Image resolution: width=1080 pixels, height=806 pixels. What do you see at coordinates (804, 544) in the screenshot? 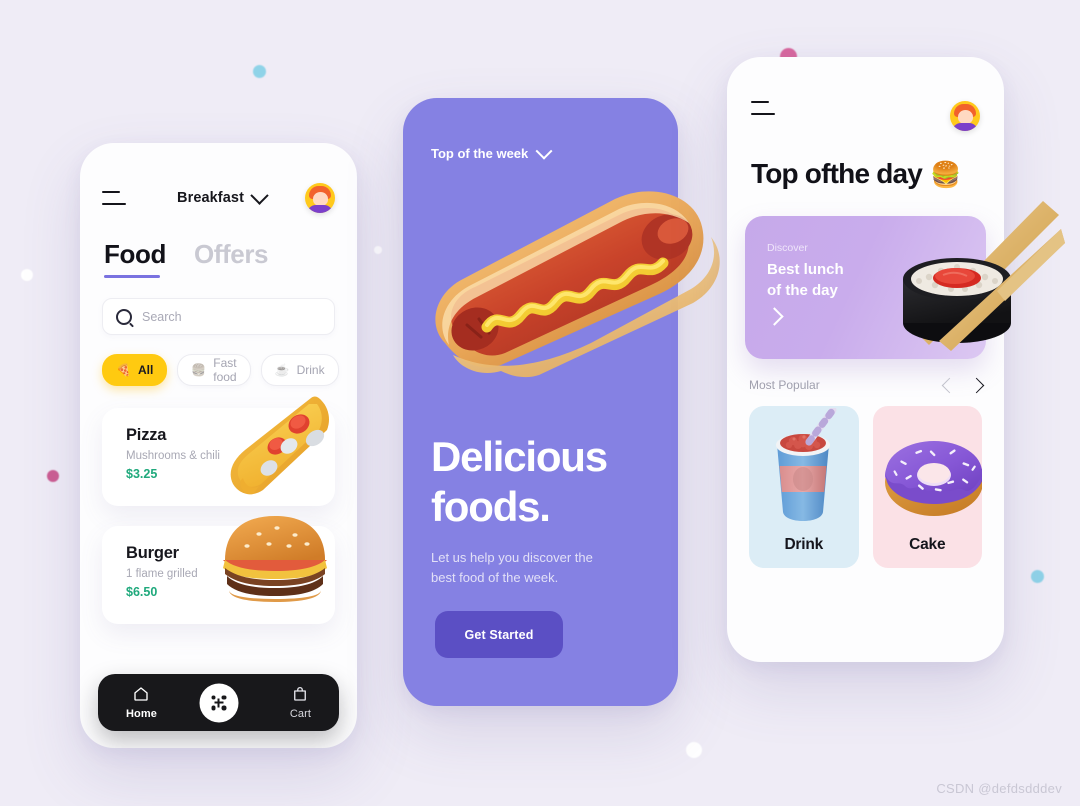
I see `tile-label: Drink` at bounding box center [804, 544].